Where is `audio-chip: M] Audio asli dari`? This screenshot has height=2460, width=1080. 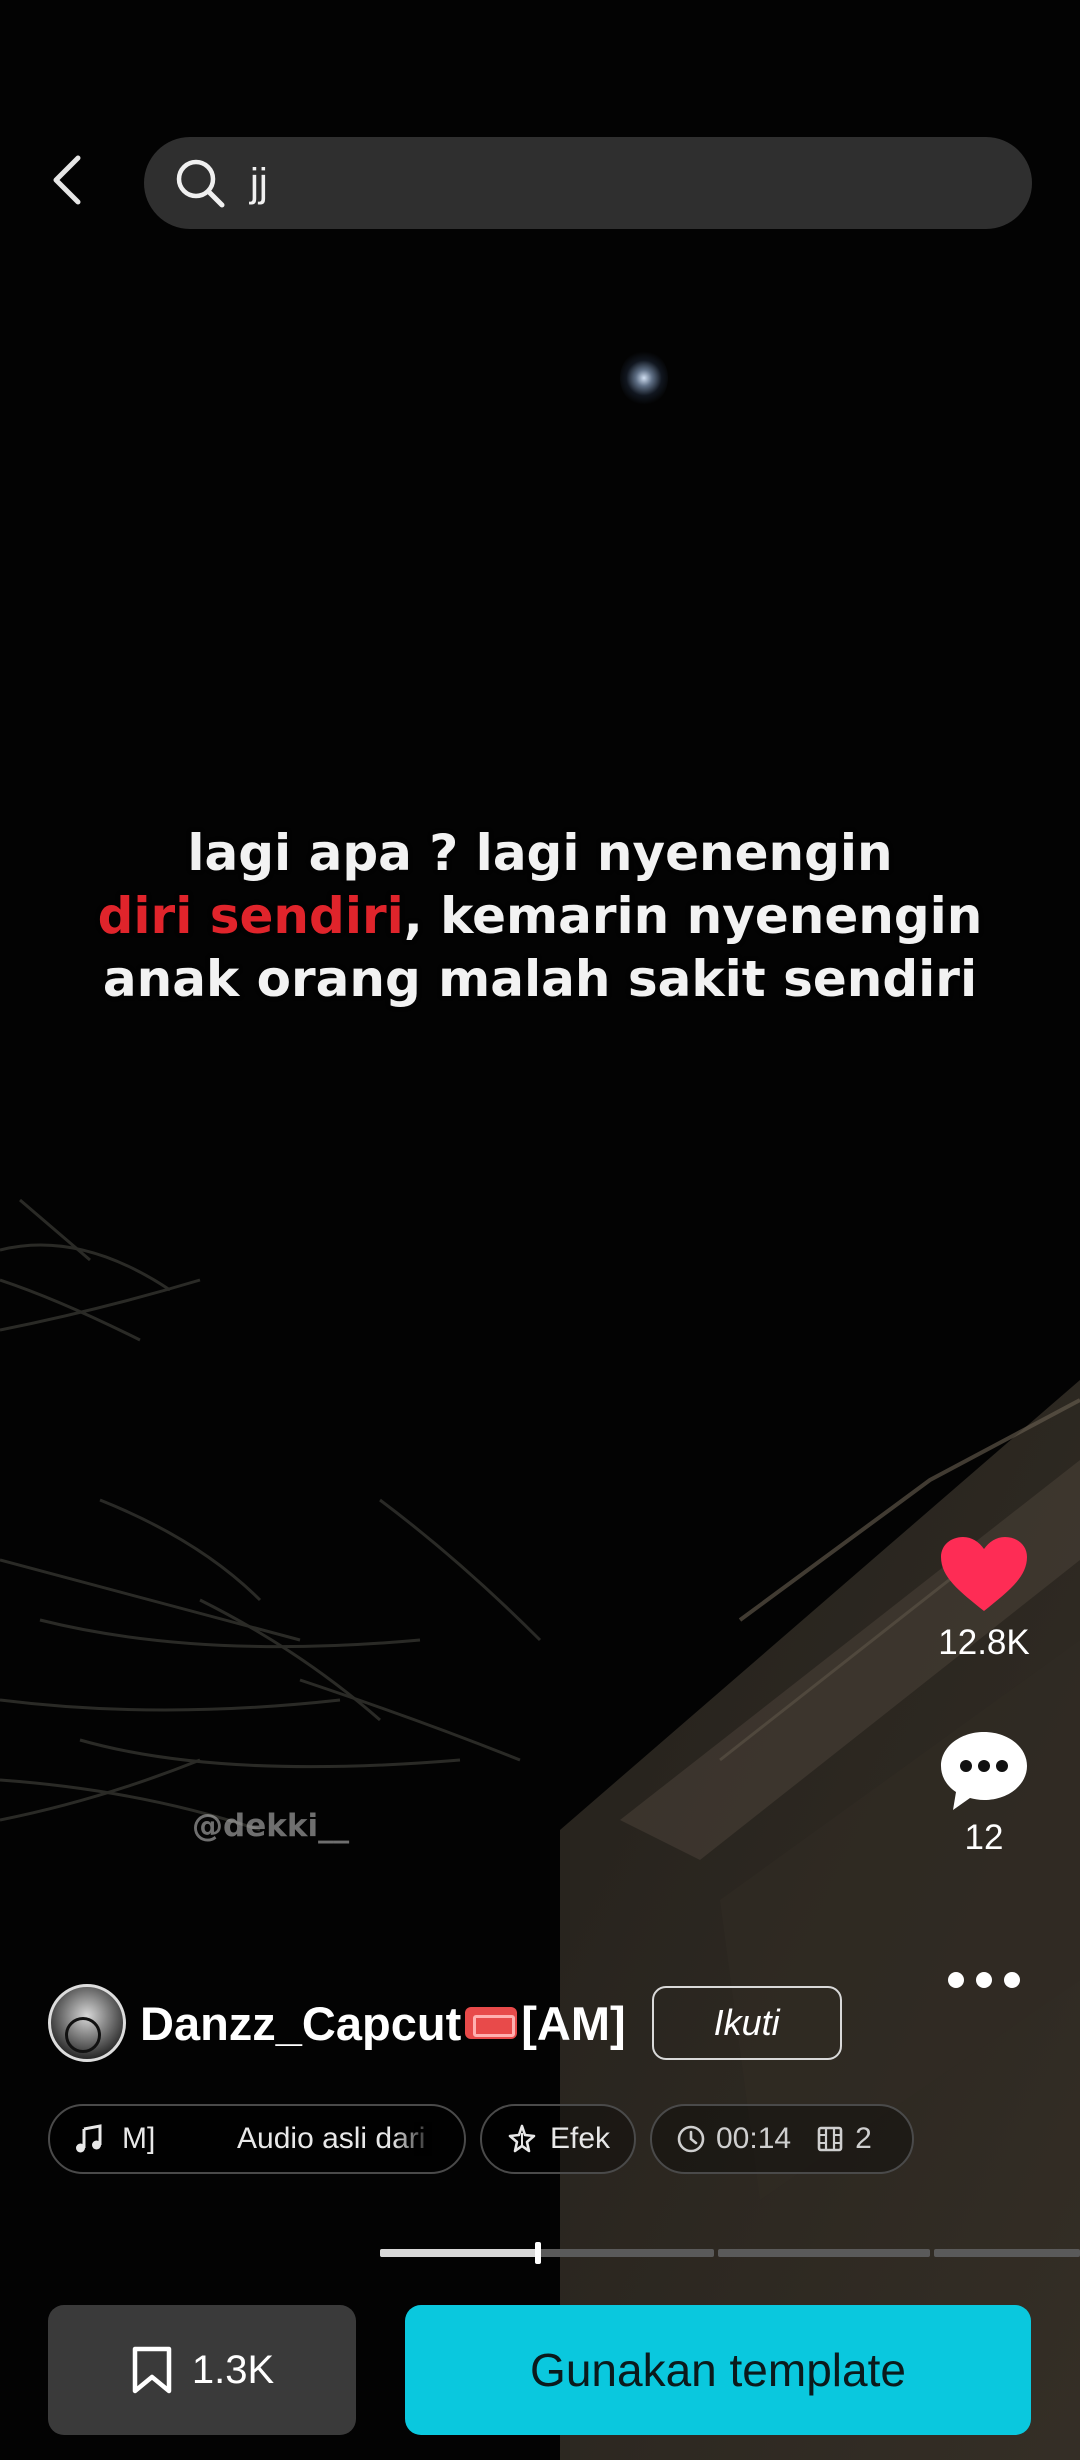 audio-chip: M] Audio asli dari is located at coordinates (257, 2139).